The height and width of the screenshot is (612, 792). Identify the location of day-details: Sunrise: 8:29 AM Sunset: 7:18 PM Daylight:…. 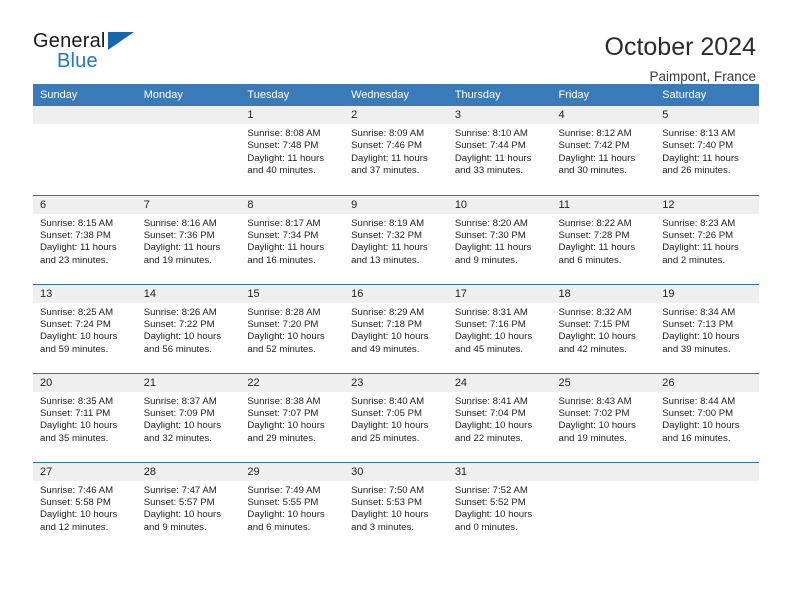
(396, 330).